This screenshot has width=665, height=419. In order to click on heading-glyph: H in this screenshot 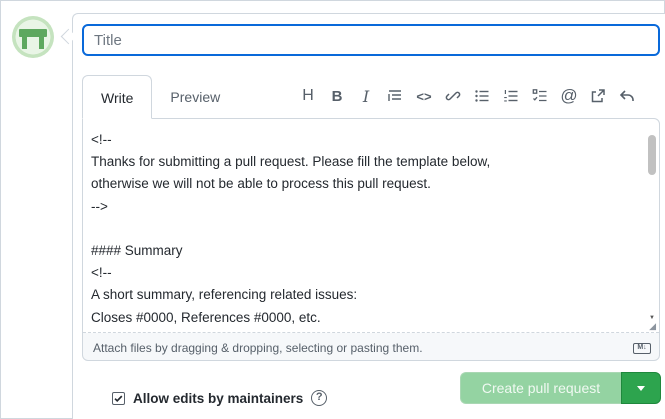, I will do `click(308, 95)`.